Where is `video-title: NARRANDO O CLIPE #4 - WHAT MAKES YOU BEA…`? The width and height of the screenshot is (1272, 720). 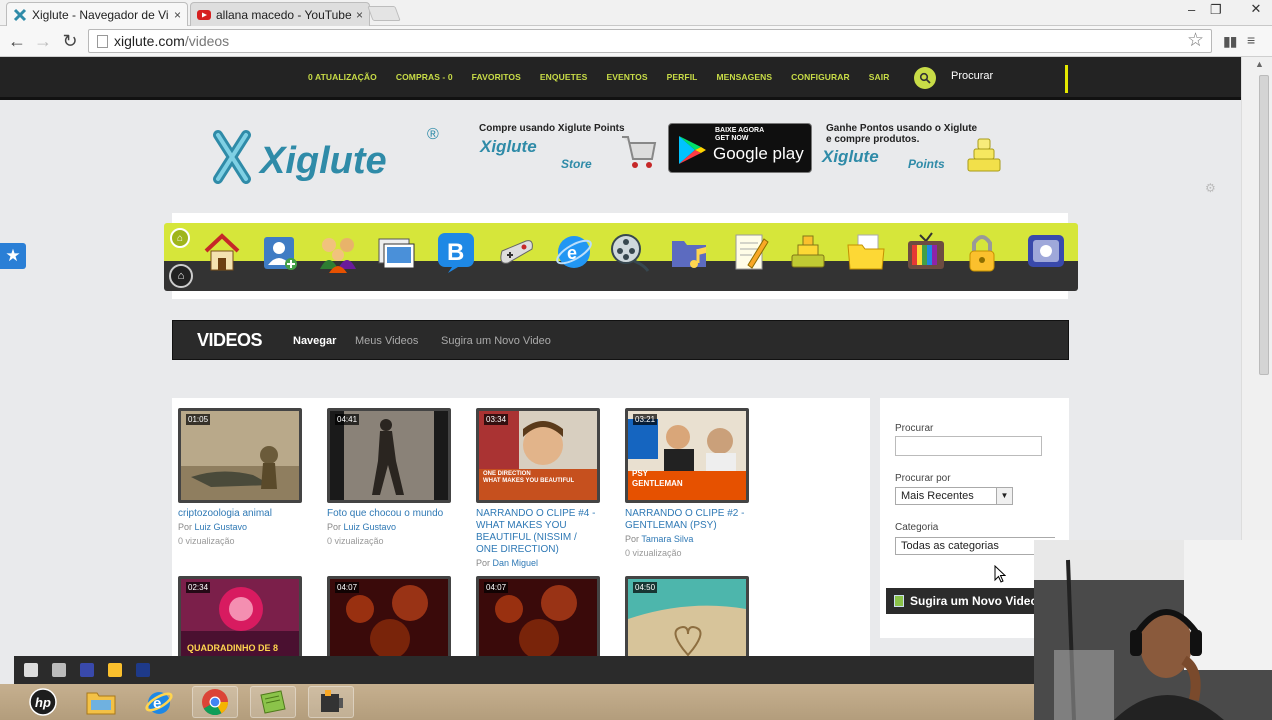
video-title: NARRANDO O CLIPE #4 - WHAT MAKES YOU BEA… is located at coordinates (538, 532).